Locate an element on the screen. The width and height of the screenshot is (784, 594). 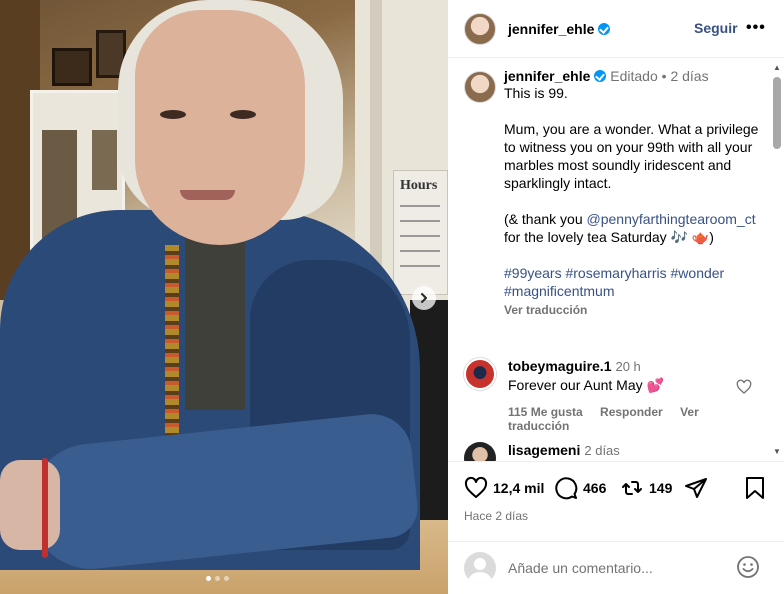
paper-plane-icon is located at coordinates (696, 488).